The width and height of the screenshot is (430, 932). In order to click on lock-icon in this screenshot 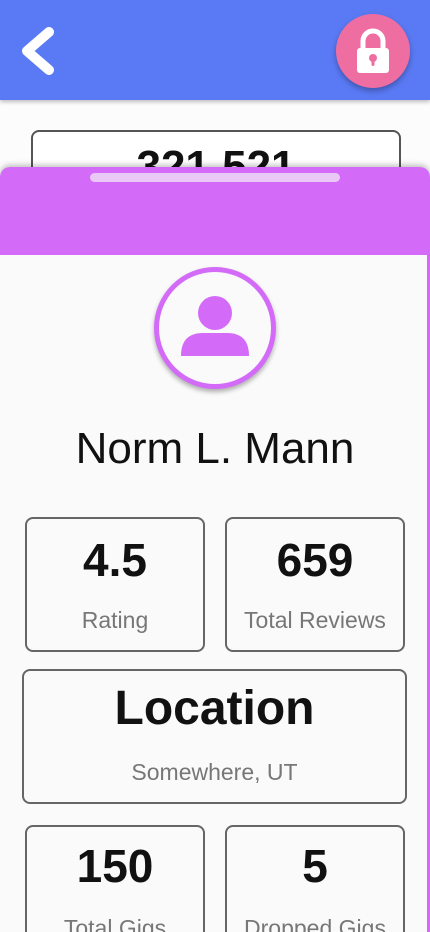, I will do `click(373, 50)`.